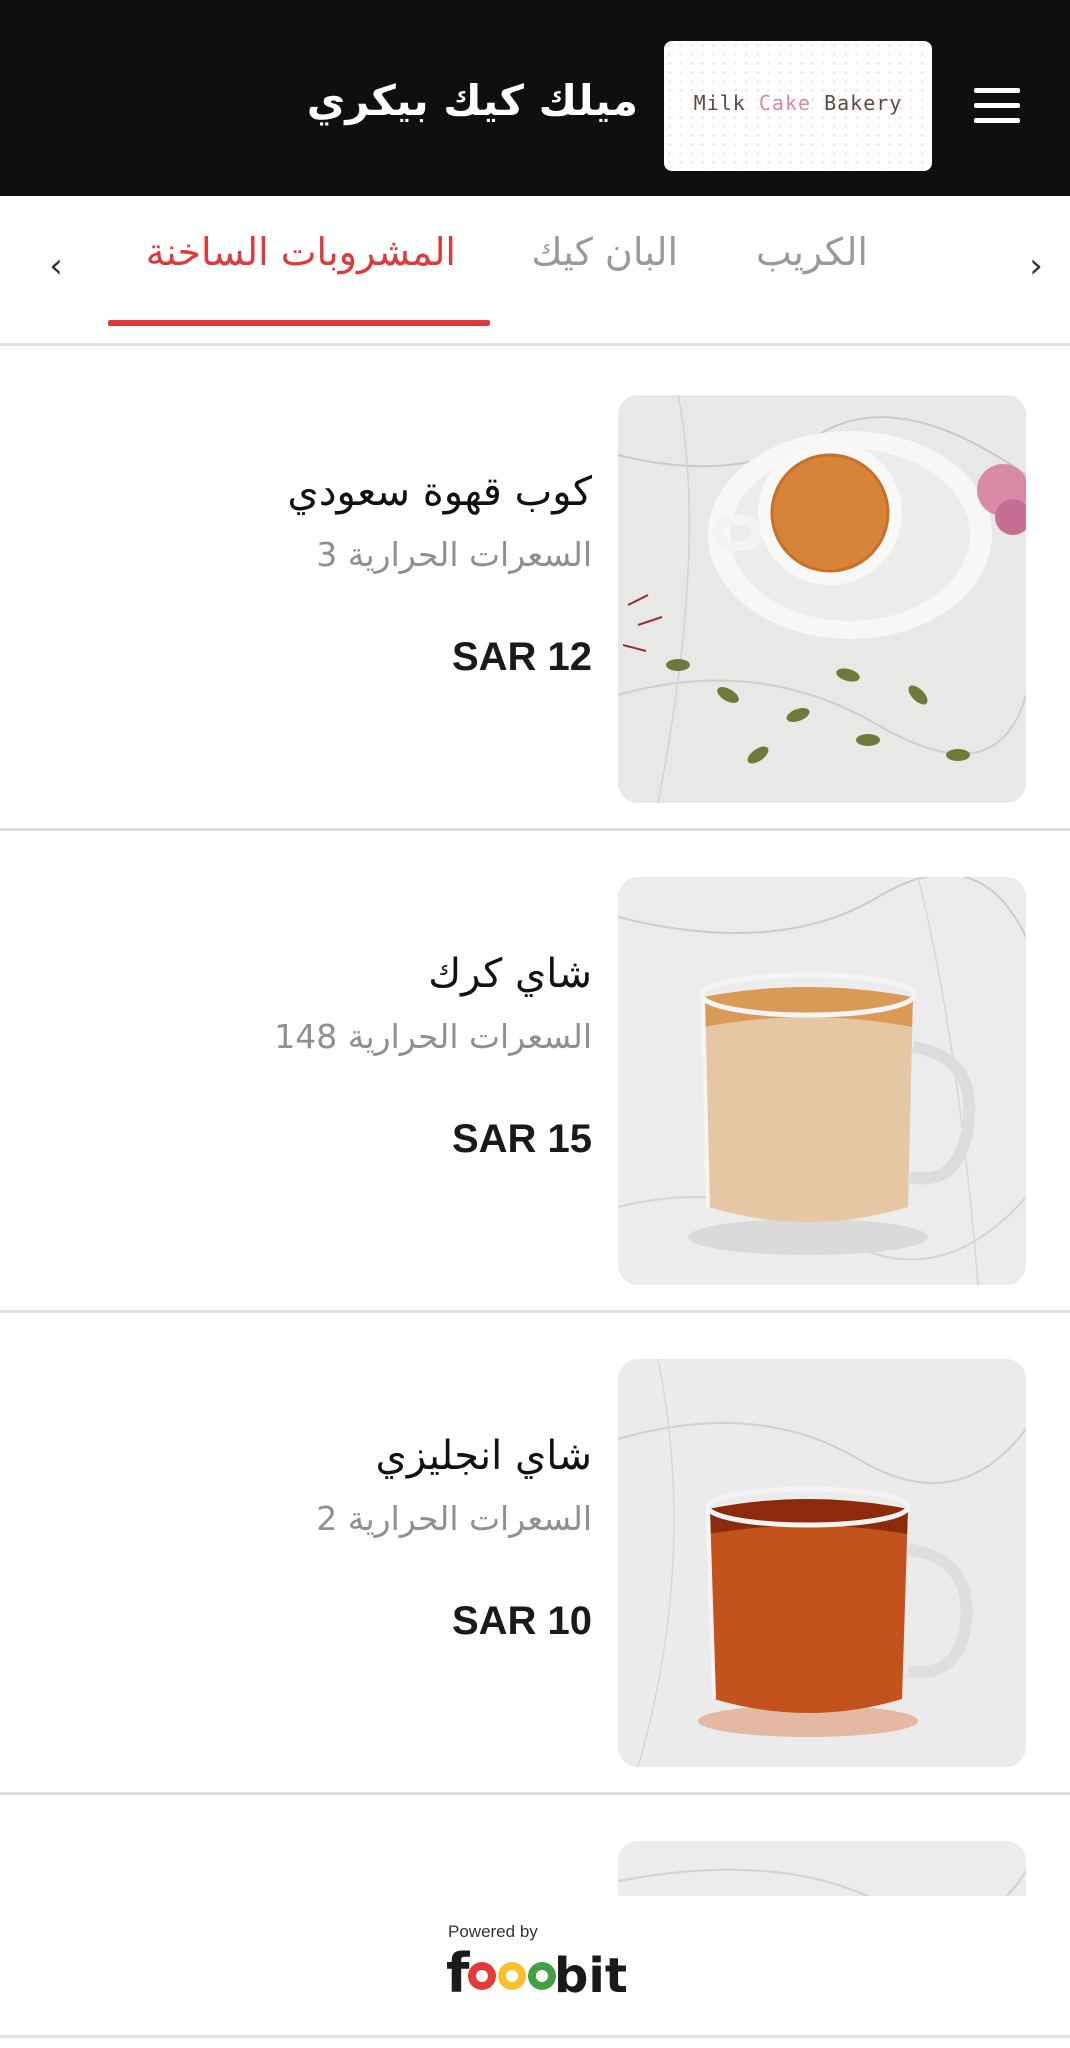  I want to click on item-price: SAR 15, so click(521, 1139).